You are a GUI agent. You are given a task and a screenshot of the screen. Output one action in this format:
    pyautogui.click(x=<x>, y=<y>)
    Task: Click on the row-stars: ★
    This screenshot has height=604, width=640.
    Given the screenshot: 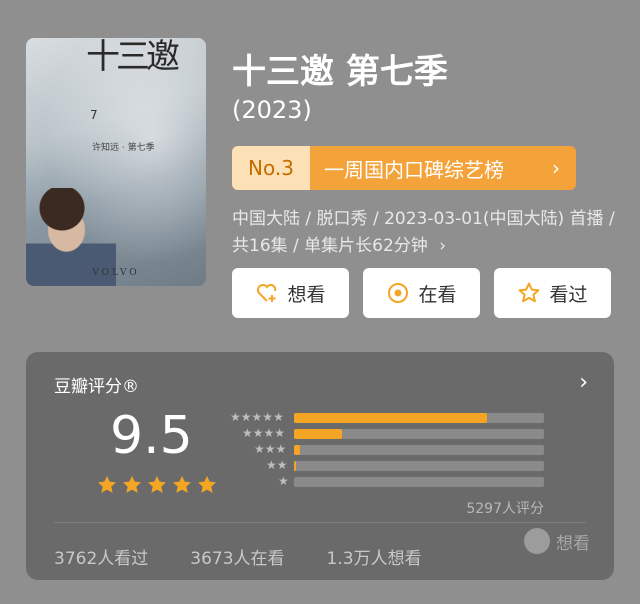 What is the action you would take?
    pyautogui.click(x=283, y=481)
    